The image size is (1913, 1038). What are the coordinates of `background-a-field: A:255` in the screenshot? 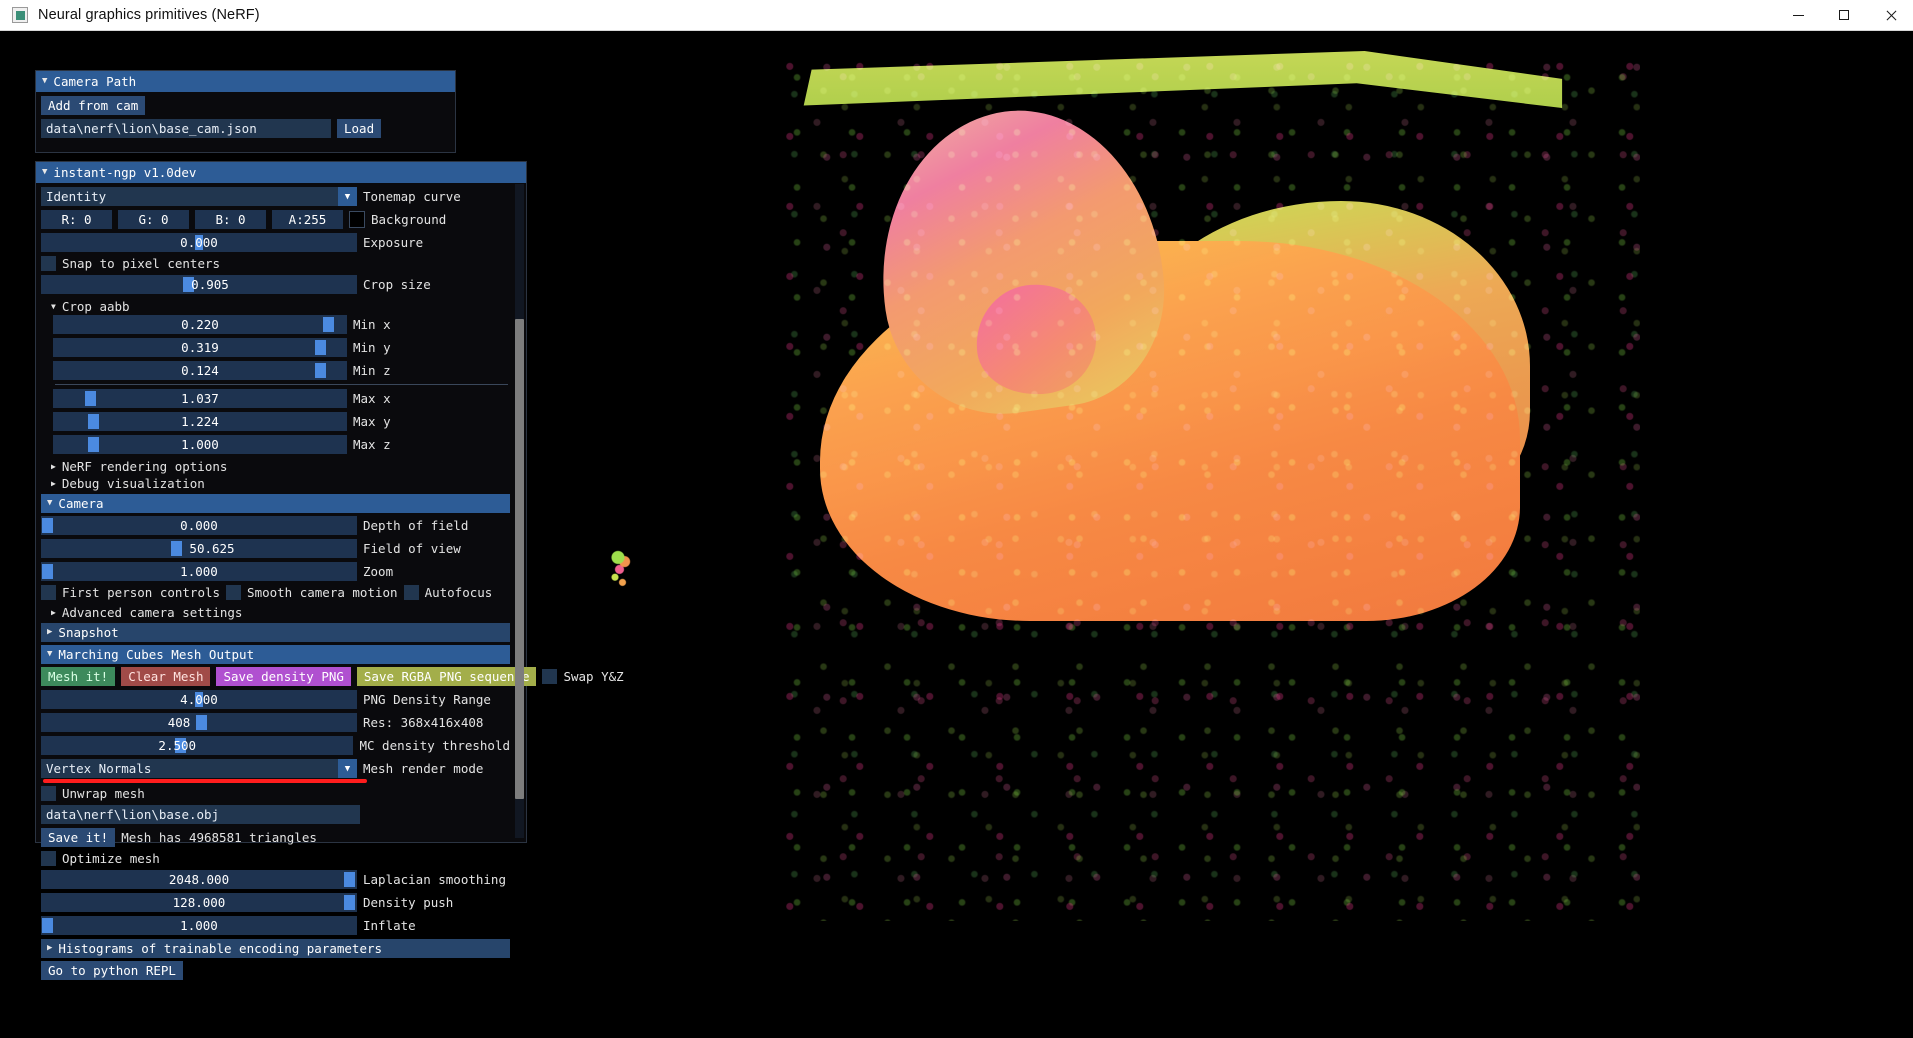 It's located at (307, 219).